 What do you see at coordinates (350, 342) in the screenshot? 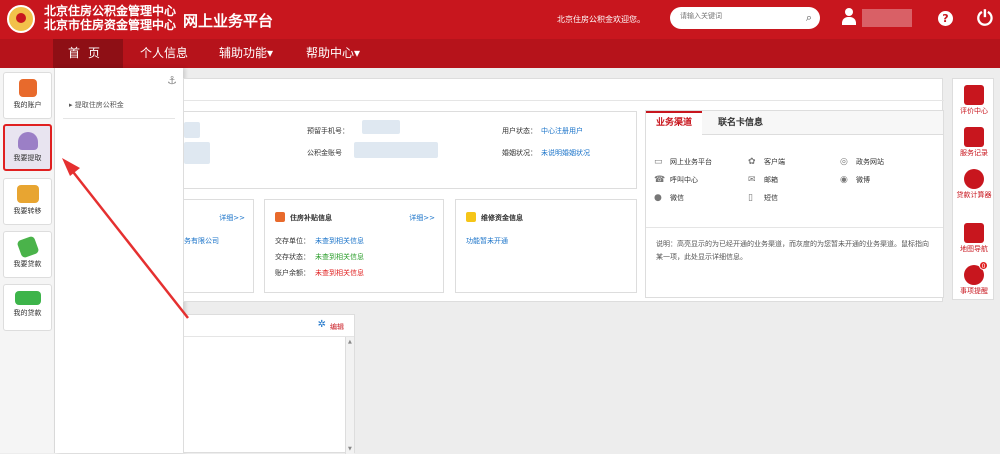
I see `scroll-up-icon: ▲` at bounding box center [350, 342].